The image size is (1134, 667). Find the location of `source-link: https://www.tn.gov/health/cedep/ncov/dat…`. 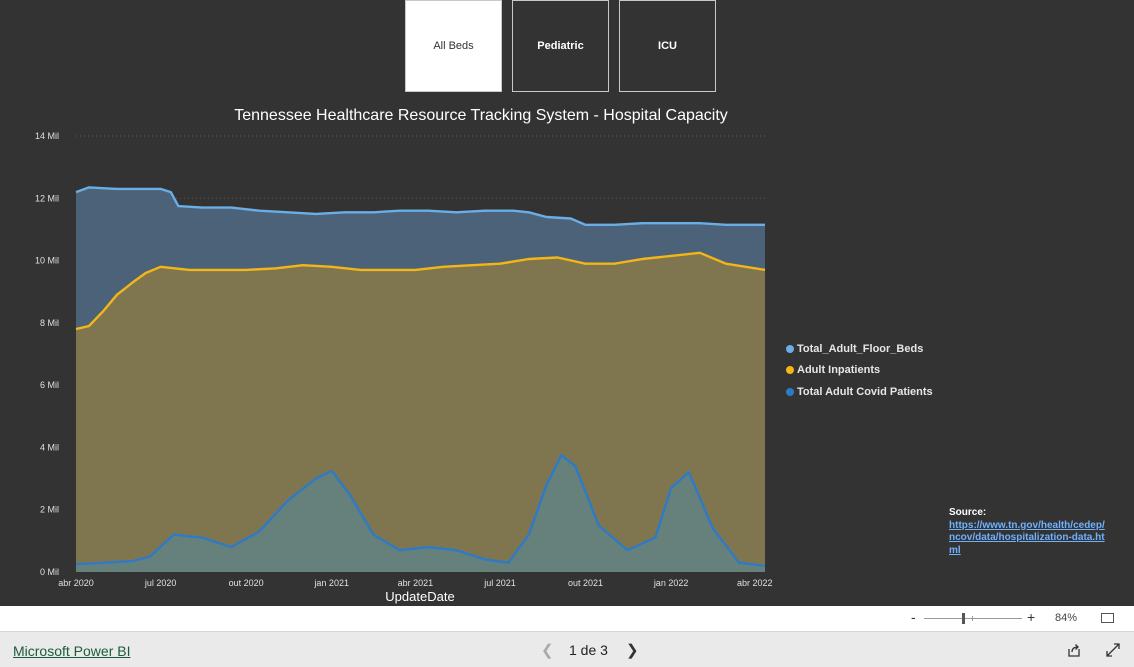

source-link: https://www.tn.gov/health/cedep/ncov/dat… is located at coordinates (1027, 538).